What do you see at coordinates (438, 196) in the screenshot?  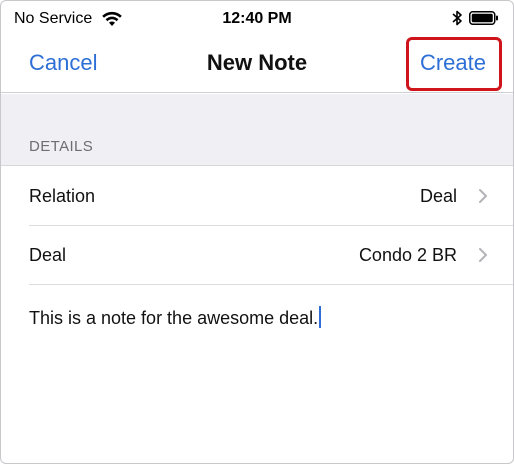 I see `relation-value: Deal` at bounding box center [438, 196].